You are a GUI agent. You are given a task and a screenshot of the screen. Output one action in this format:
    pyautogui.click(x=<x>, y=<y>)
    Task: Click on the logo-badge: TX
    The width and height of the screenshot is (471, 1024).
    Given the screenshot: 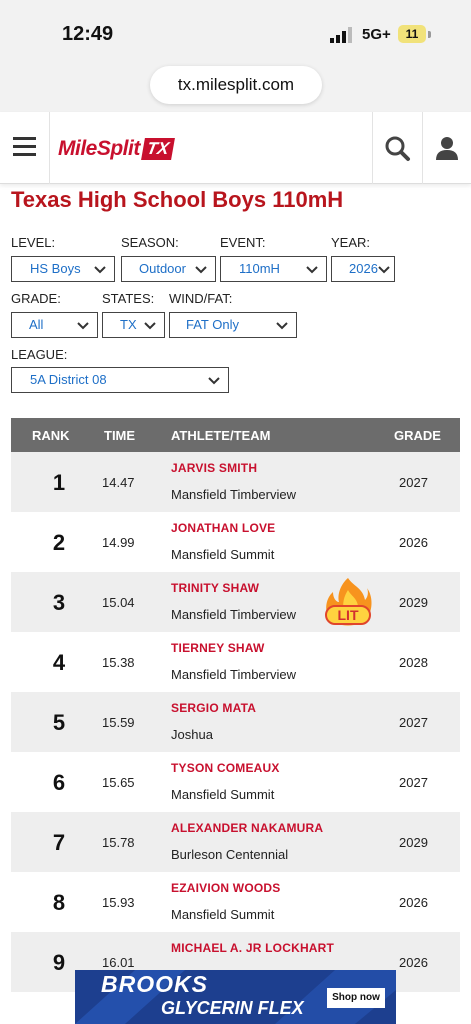 What is the action you would take?
    pyautogui.click(x=157, y=149)
    